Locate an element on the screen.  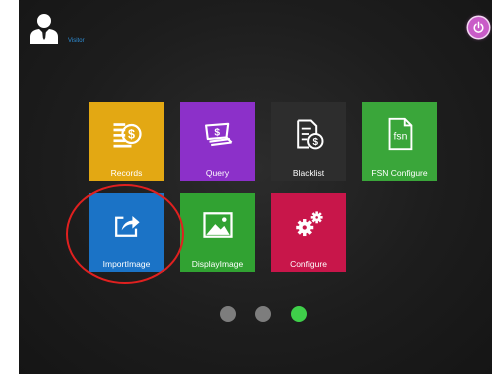
pager-dot-3-active is located at coordinates (299, 314).